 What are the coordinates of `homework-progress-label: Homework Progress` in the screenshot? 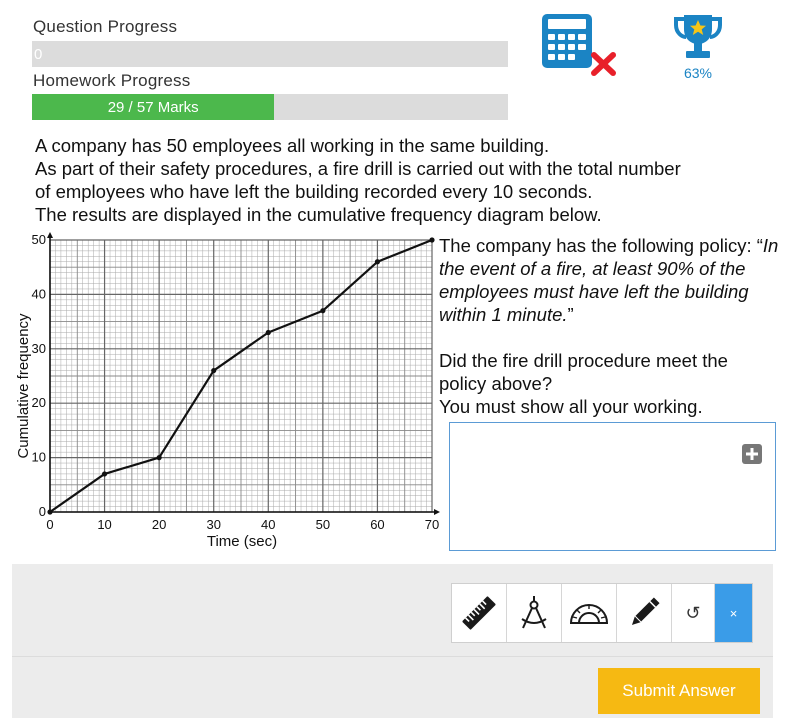 It's located at (112, 80).